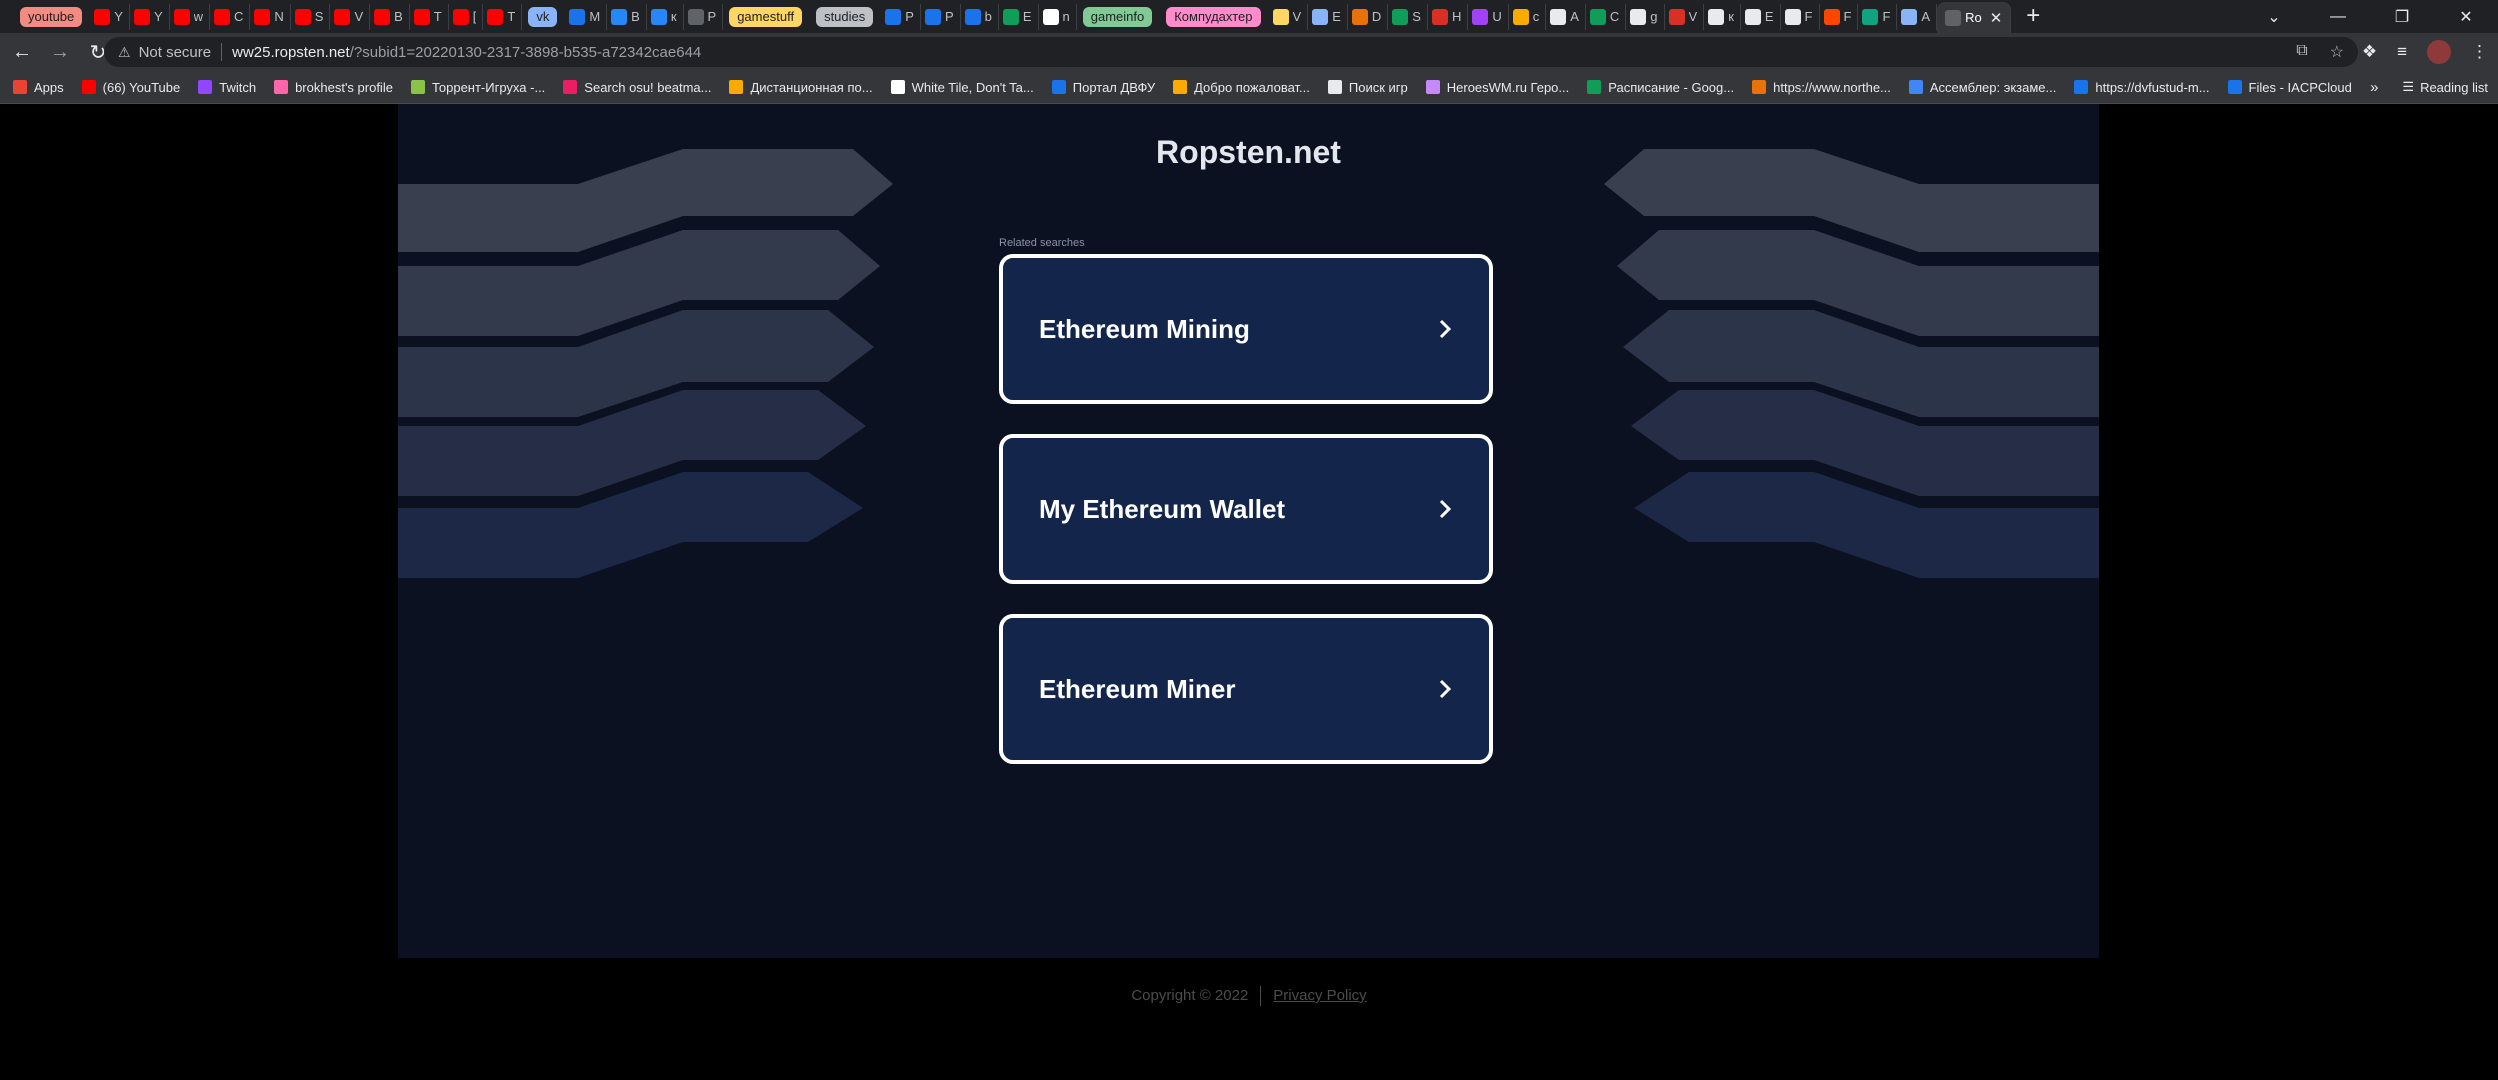 Image resolution: width=2498 pixels, height=1080 pixels. What do you see at coordinates (2479, 52) in the screenshot?
I see `menu-icon: ⋮` at bounding box center [2479, 52].